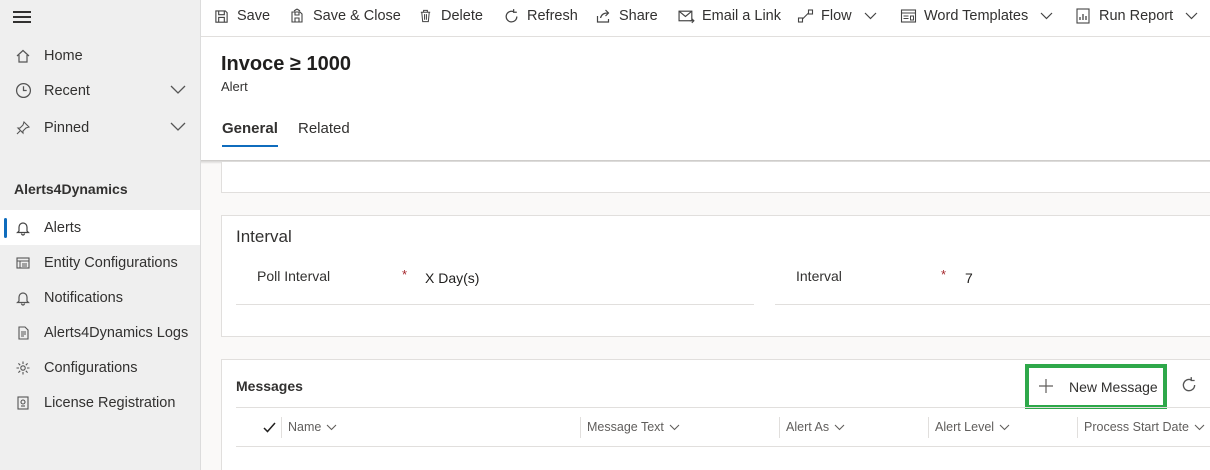 The width and height of the screenshot is (1210, 470). What do you see at coordinates (819, 276) in the screenshot?
I see `interval-label: Interval` at bounding box center [819, 276].